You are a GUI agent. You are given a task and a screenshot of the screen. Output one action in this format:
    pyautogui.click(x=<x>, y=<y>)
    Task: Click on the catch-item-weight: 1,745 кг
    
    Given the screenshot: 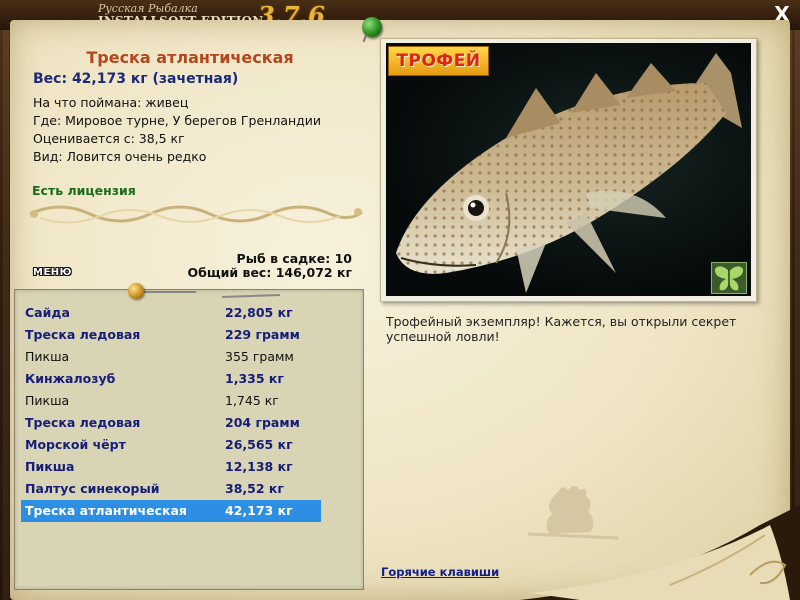 What is the action you would take?
    pyautogui.click(x=252, y=400)
    